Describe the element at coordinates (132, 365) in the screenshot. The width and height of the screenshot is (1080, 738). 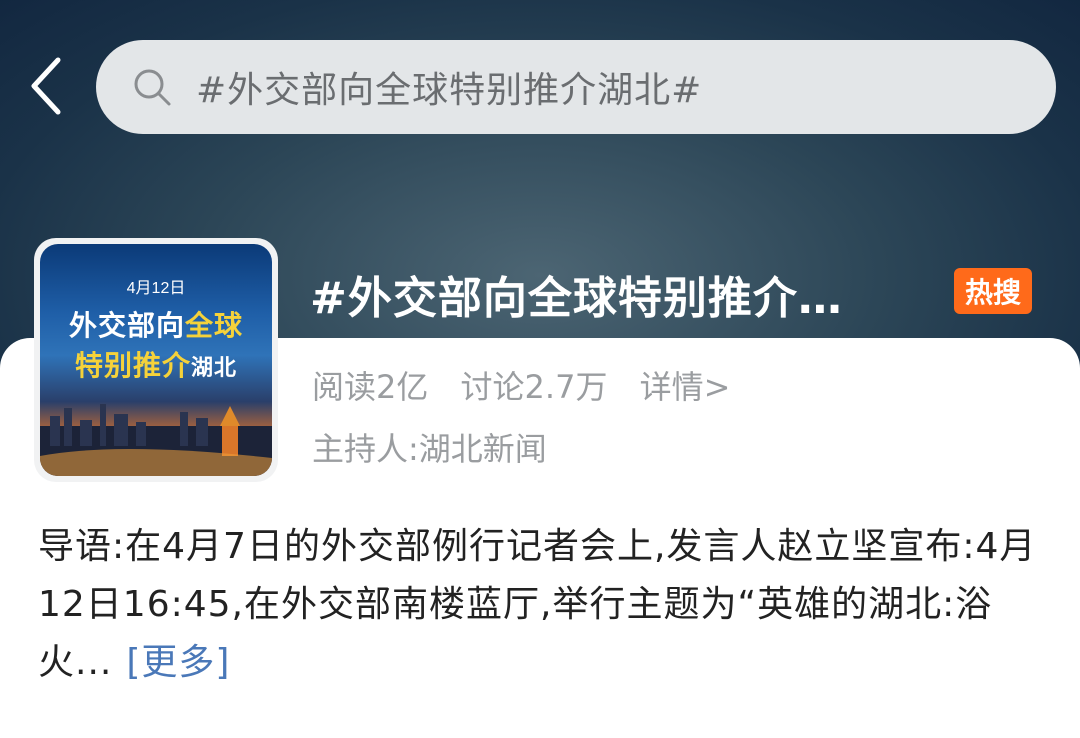
I see `thumbnail-line2-text: 特别推介` at that location.